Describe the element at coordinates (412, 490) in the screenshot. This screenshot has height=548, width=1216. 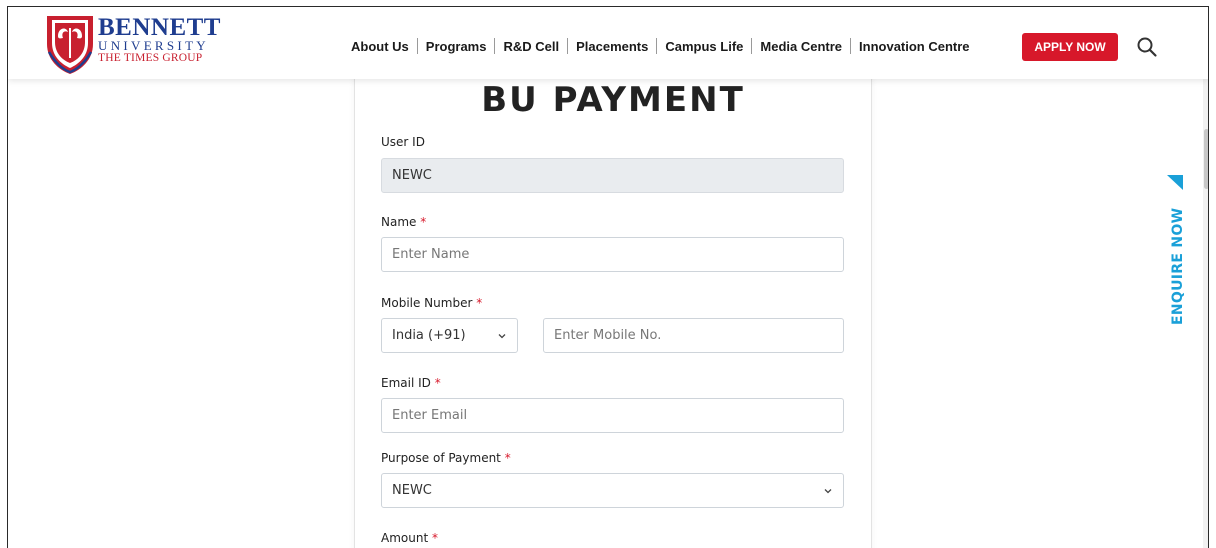
I see `purpose-value: NEWC` at that location.